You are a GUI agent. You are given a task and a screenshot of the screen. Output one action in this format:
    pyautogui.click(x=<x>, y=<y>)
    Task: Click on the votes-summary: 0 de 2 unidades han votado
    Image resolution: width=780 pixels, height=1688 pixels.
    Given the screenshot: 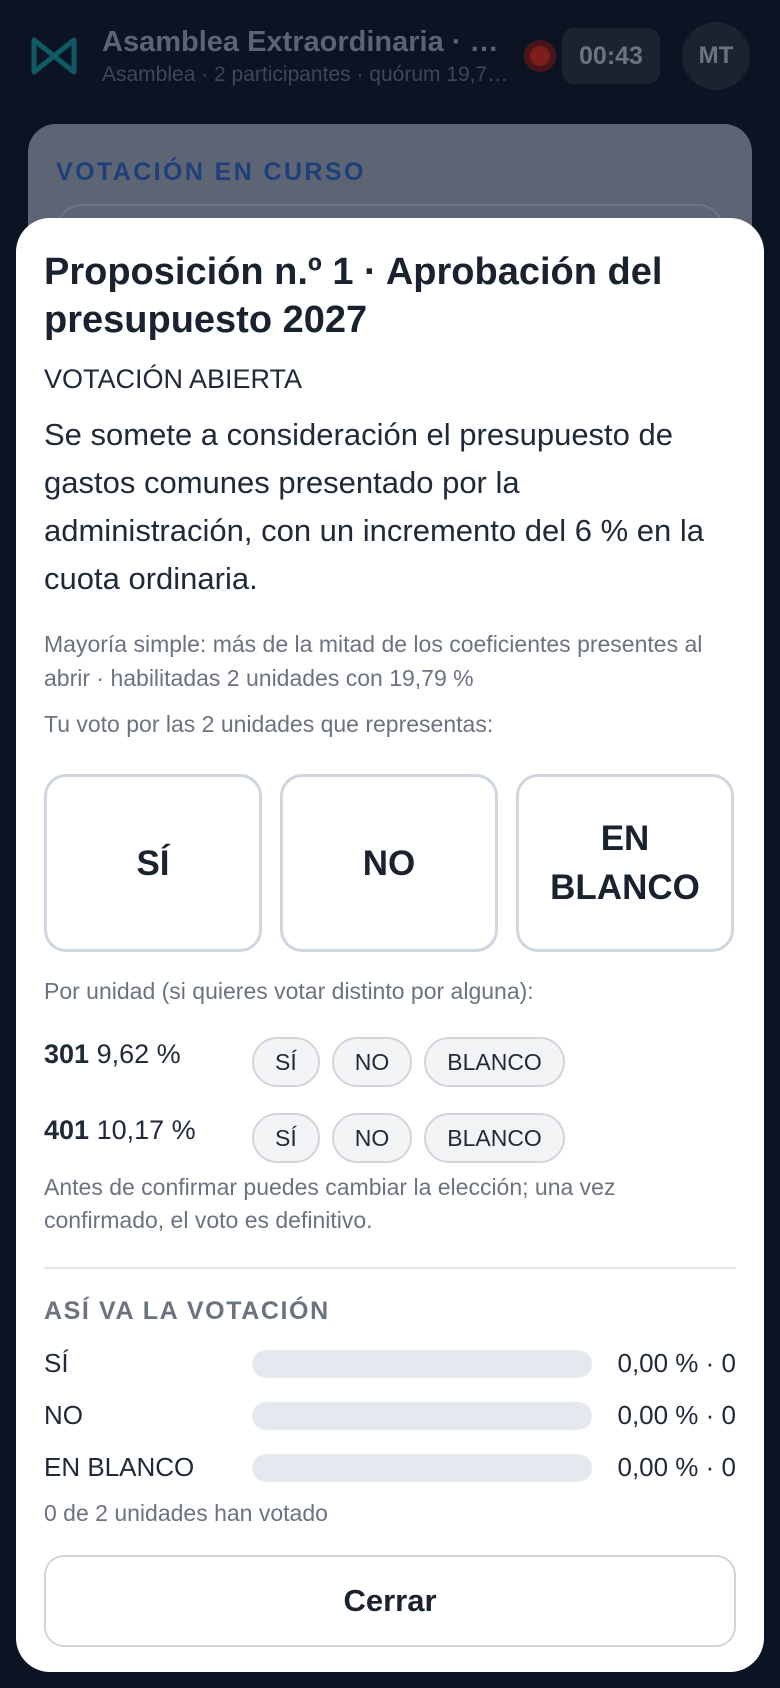 What is the action you would take?
    pyautogui.click(x=186, y=1513)
    